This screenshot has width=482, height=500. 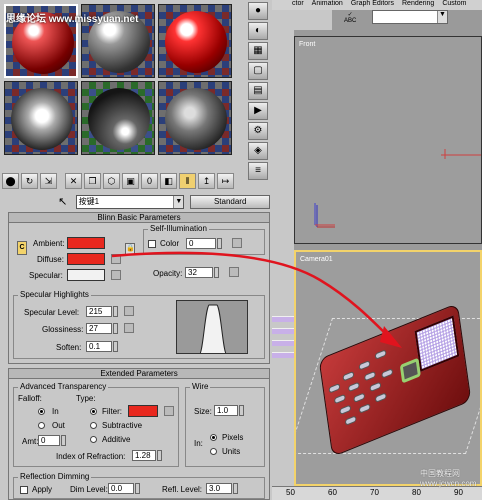 I want to click on opacity-value: 32, so click(x=199, y=272).